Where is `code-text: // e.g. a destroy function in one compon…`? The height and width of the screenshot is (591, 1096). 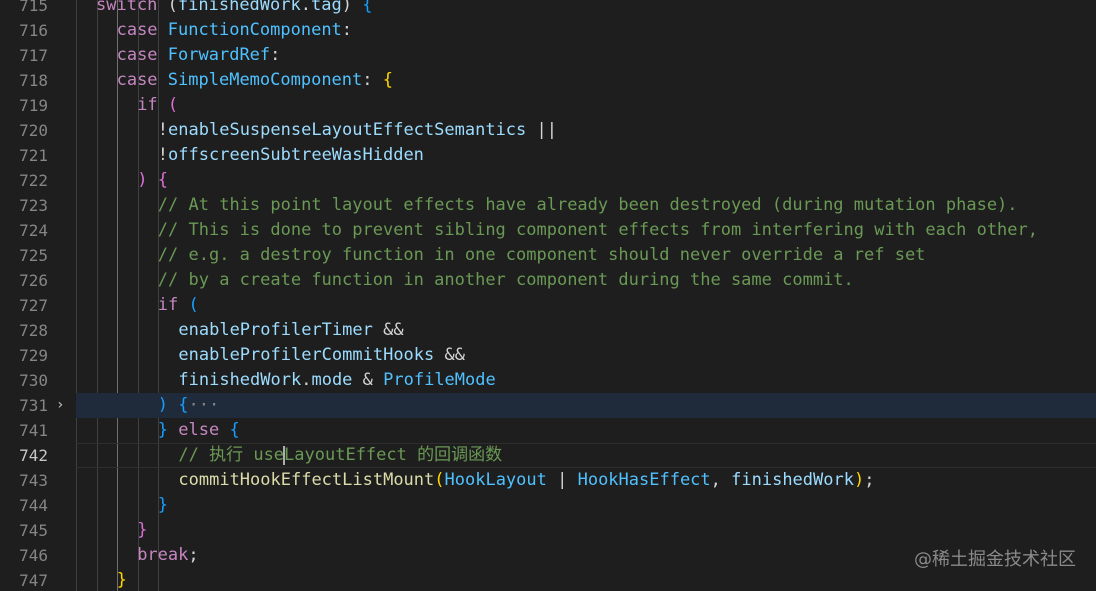
code-text: // e.g. a destroy function in one compon… is located at coordinates (542, 255).